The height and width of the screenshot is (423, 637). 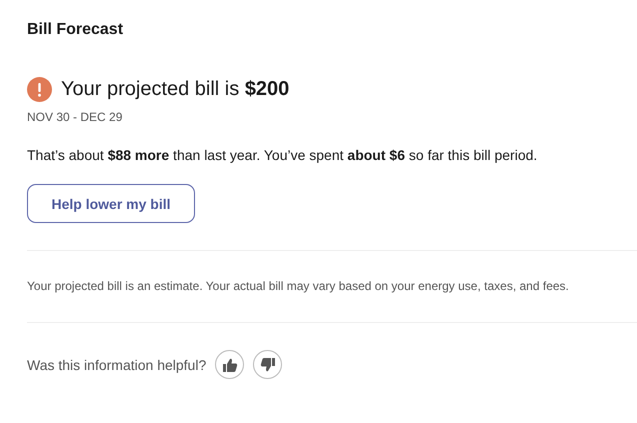 I want to click on thumbs-up-button, so click(x=229, y=364).